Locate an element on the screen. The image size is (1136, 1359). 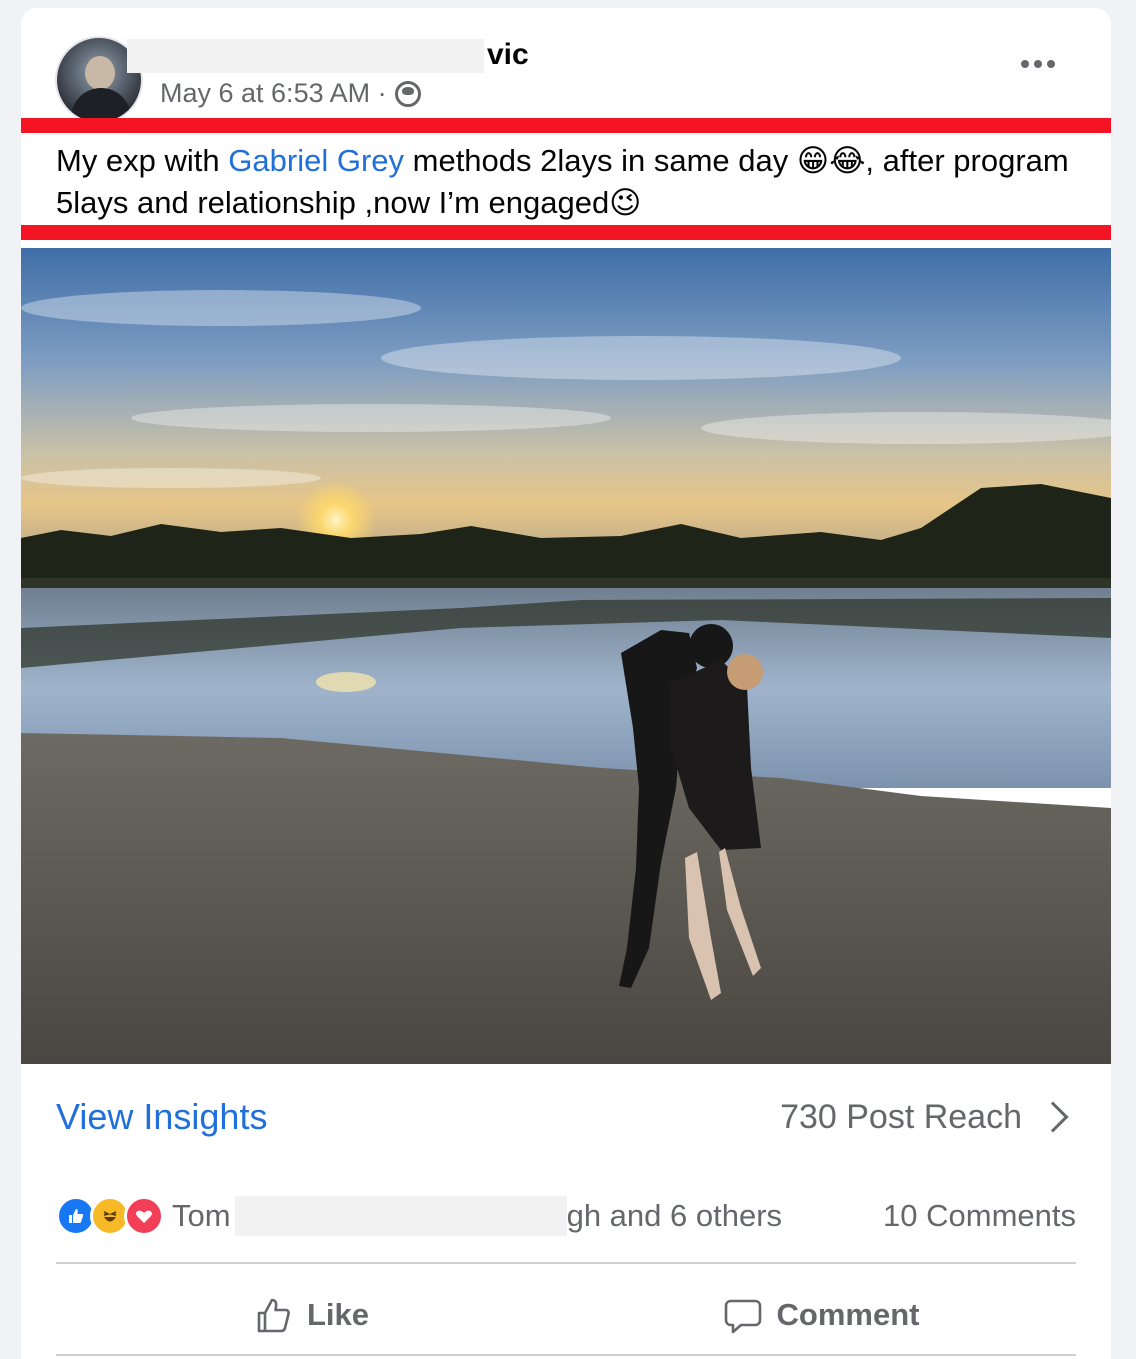
actions-divider is located at coordinates (566, 1263).